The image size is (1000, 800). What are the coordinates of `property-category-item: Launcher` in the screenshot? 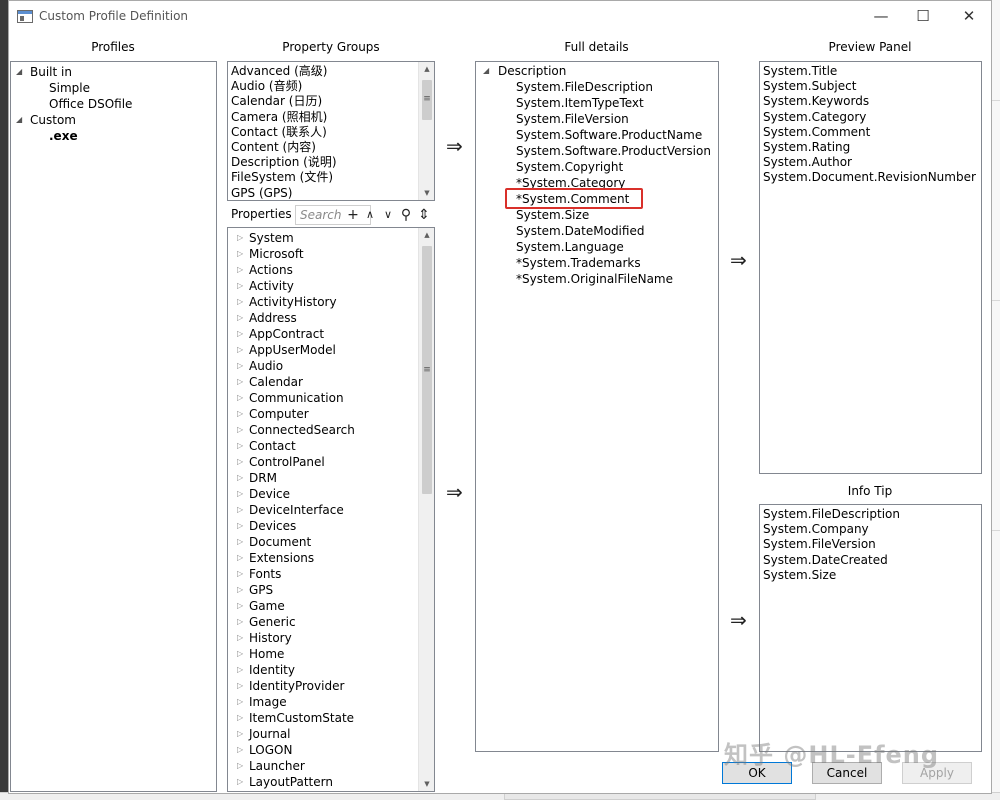 It's located at (277, 766).